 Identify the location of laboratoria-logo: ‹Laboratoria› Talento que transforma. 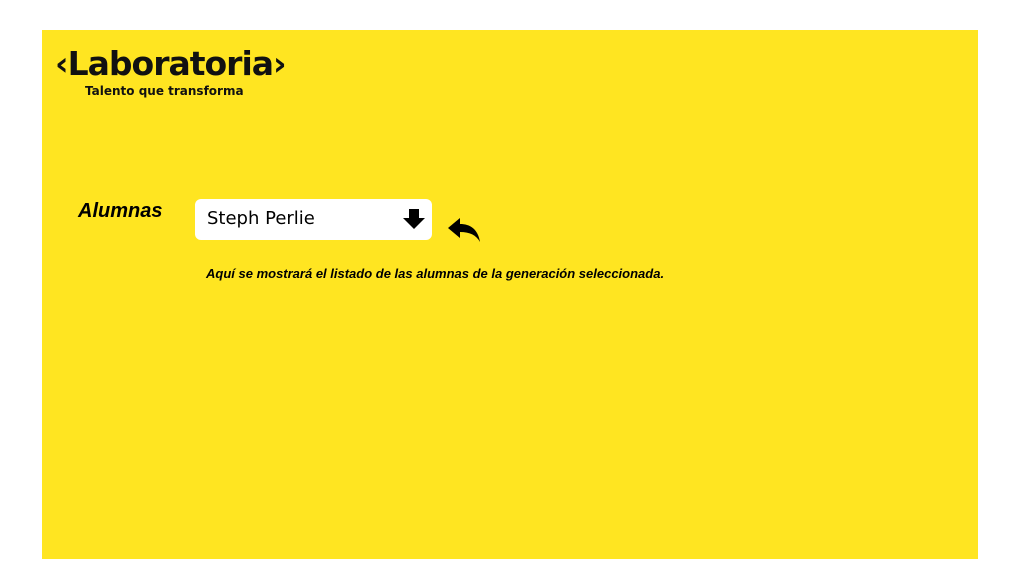
(171, 71).